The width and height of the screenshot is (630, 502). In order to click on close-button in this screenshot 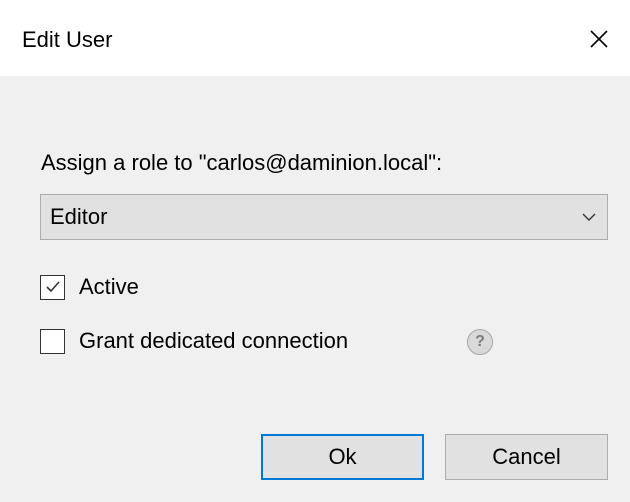, I will do `click(599, 39)`.